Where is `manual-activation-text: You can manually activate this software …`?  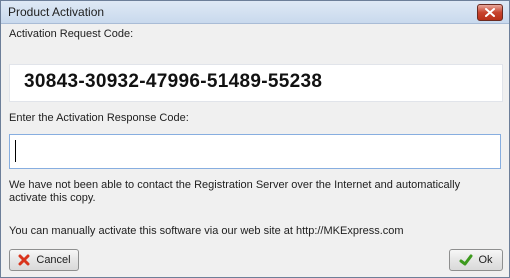 manual-activation-text: You can manually activate this software … is located at coordinates (206, 231).